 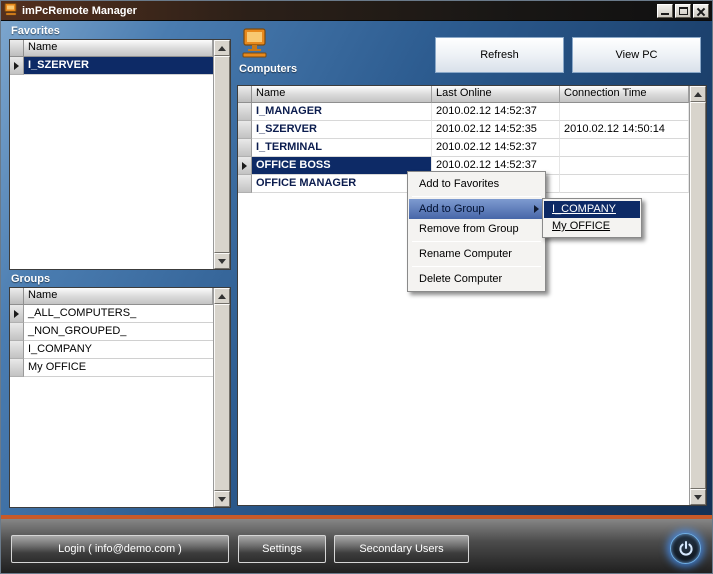 What do you see at coordinates (245, 94) in the screenshot?
I see `table-corner-cell` at bounding box center [245, 94].